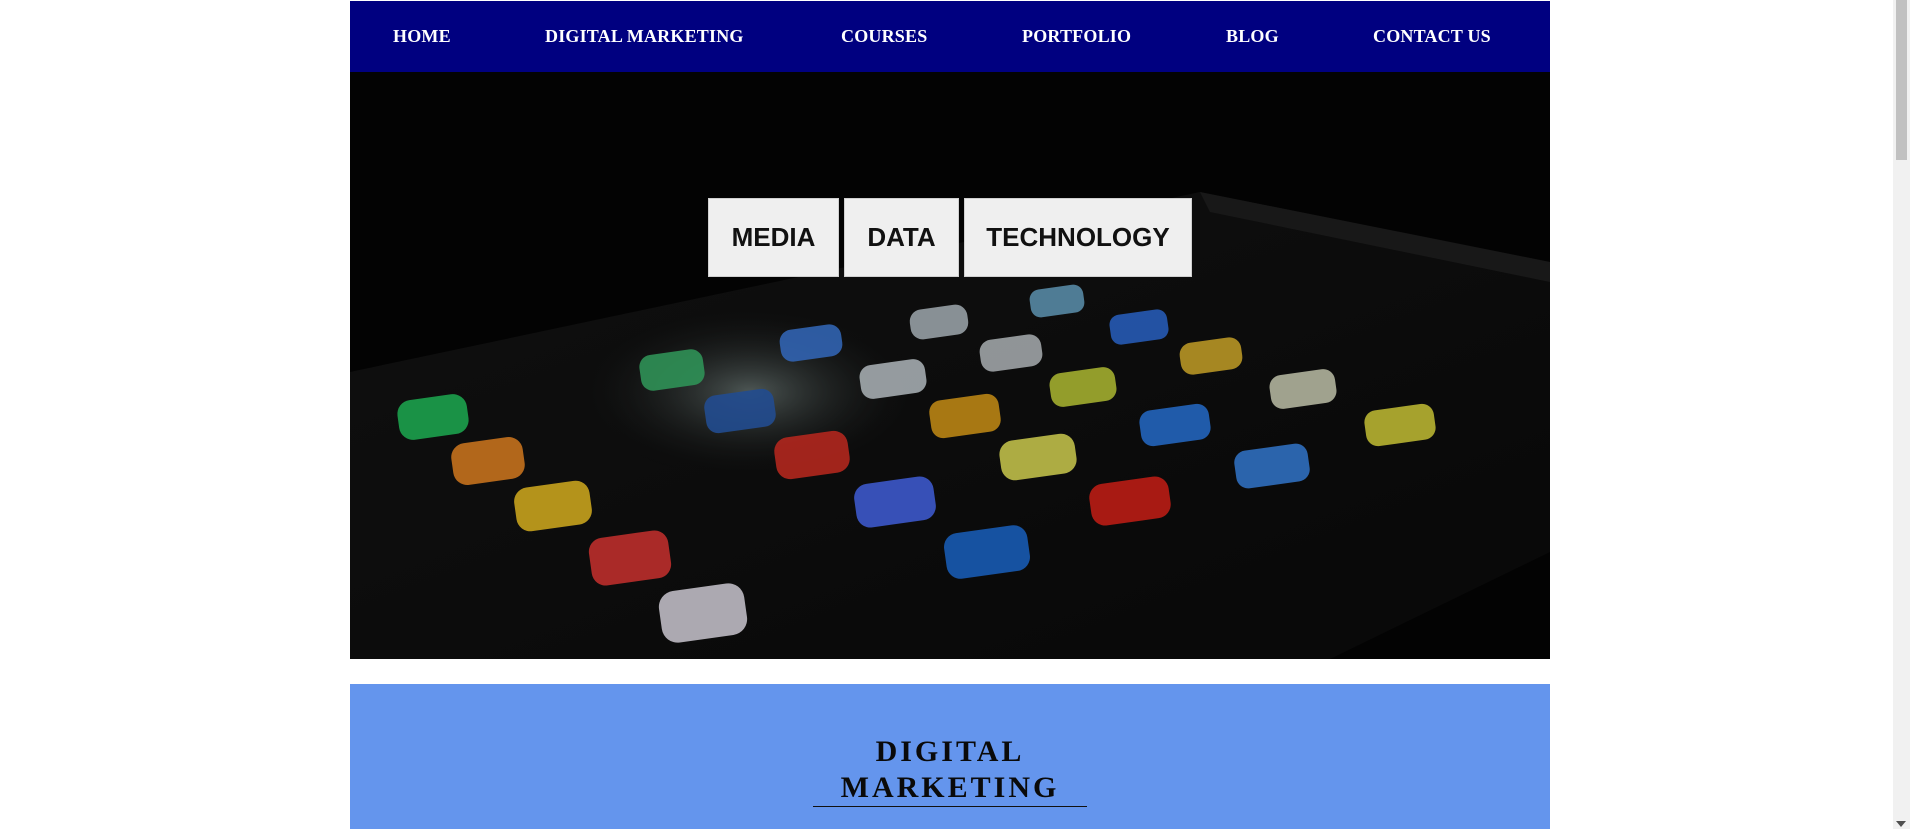  What do you see at coordinates (1901, 824) in the screenshot?
I see `scroll-down-arrow-icon` at bounding box center [1901, 824].